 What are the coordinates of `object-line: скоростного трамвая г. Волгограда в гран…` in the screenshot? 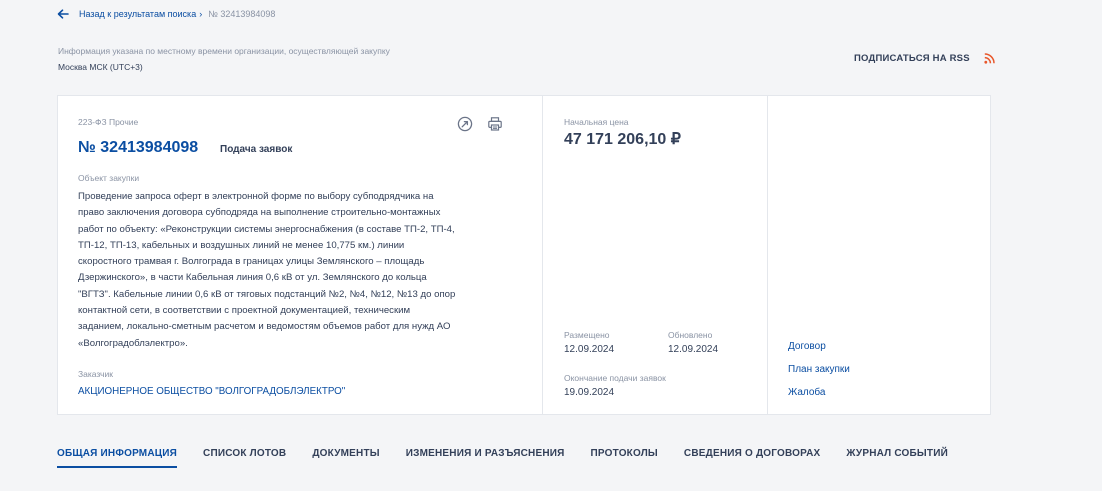 It's located at (251, 262).